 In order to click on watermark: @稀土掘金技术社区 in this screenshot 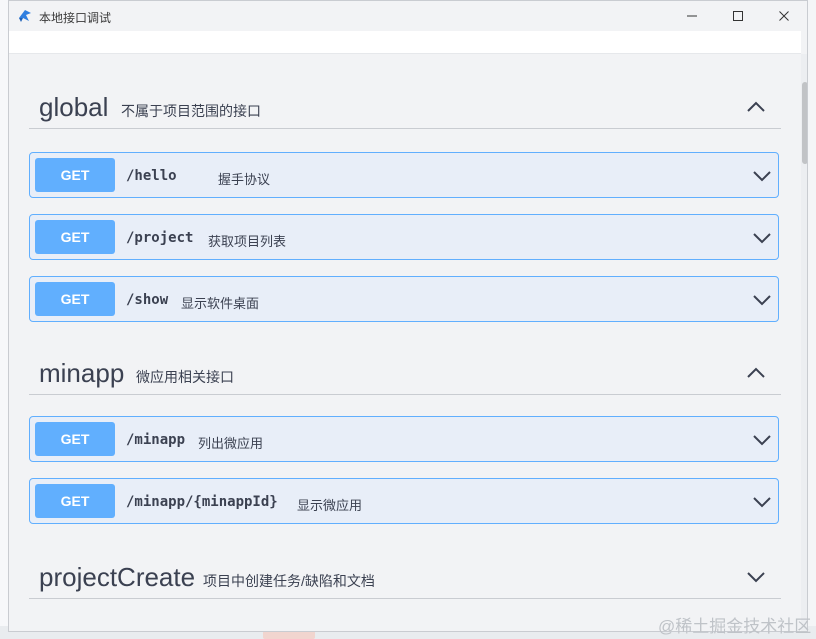, I will do `click(735, 626)`.